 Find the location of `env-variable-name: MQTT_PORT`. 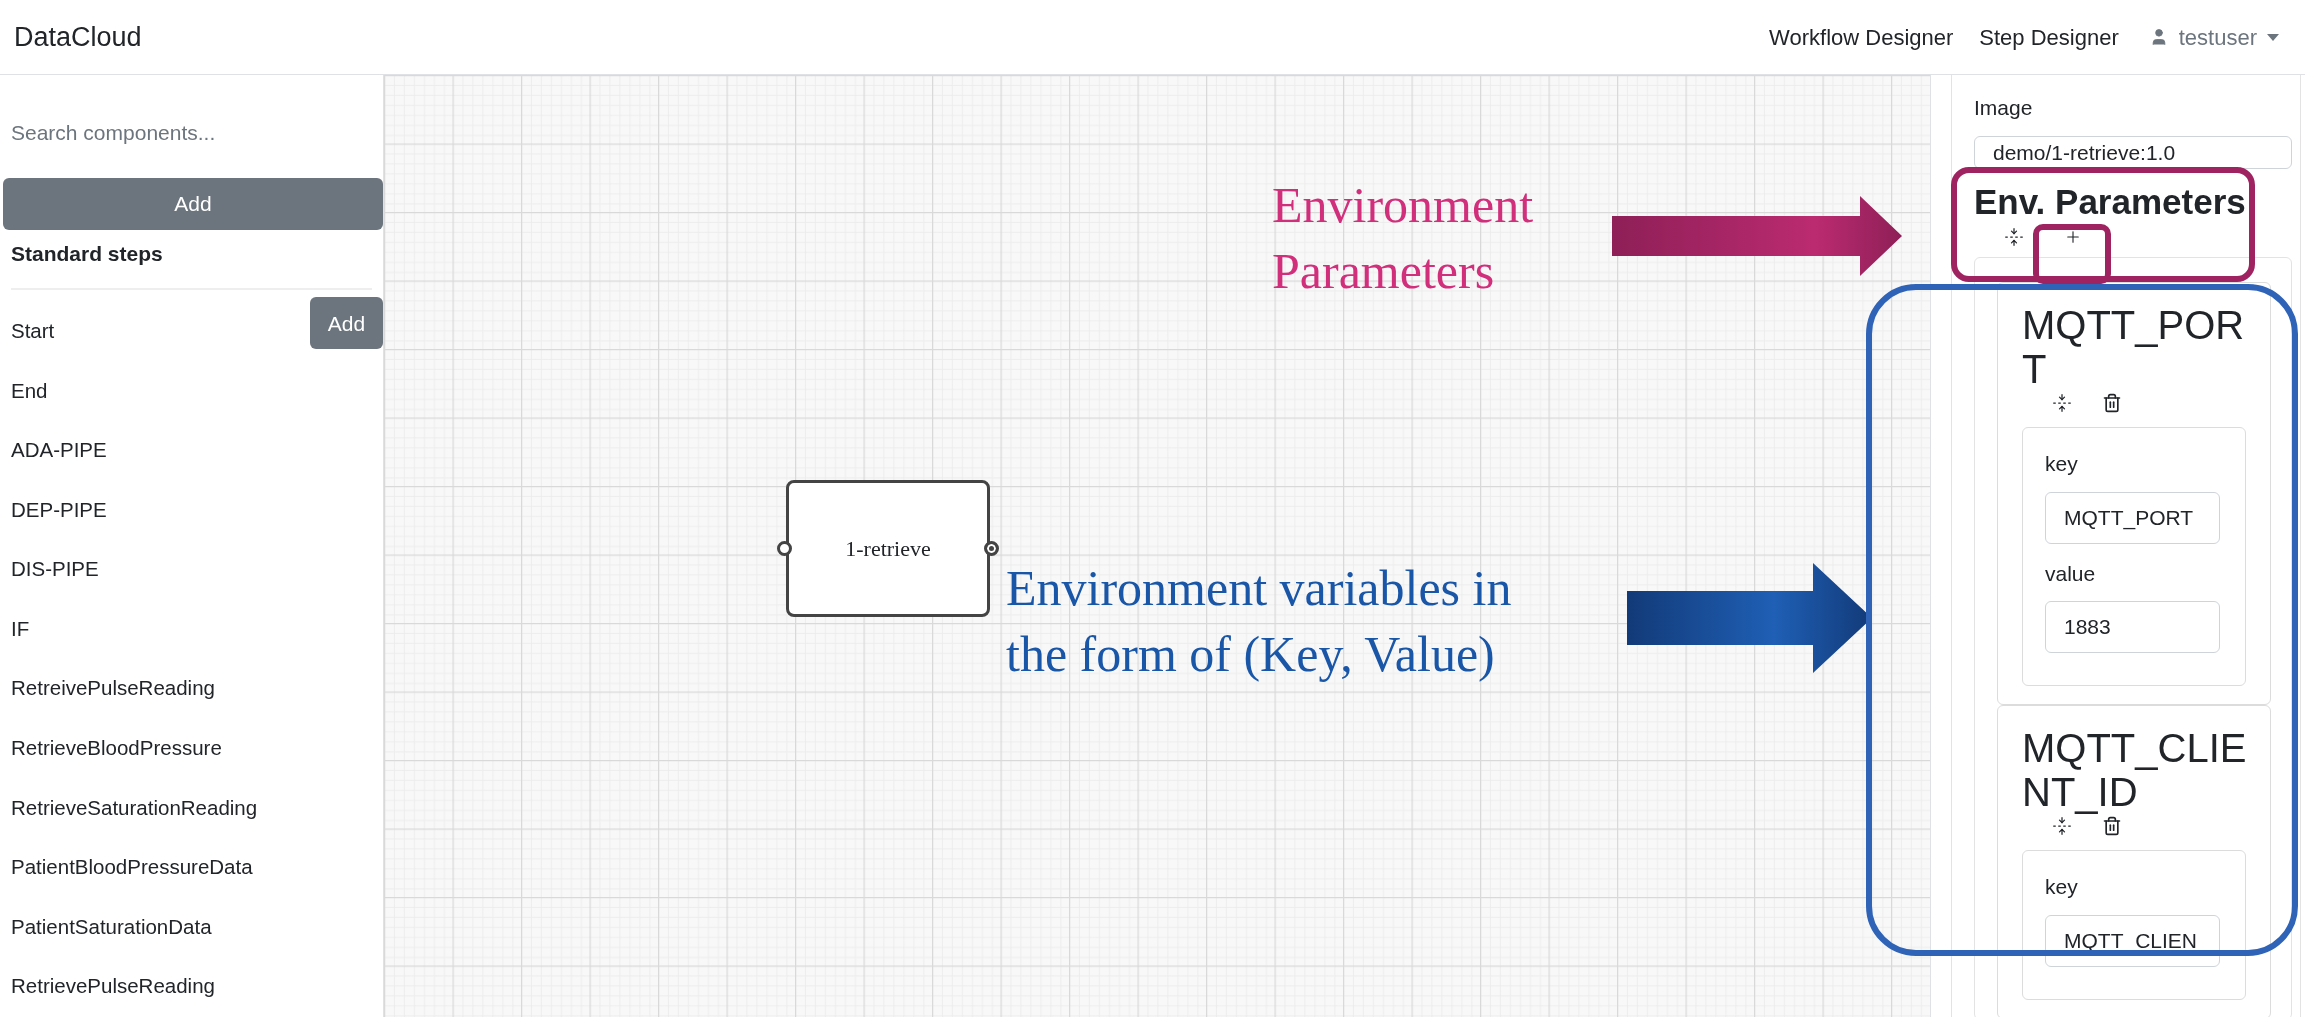

env-variable-name: MQTT_PORT is located at coordinates (2134, 347).